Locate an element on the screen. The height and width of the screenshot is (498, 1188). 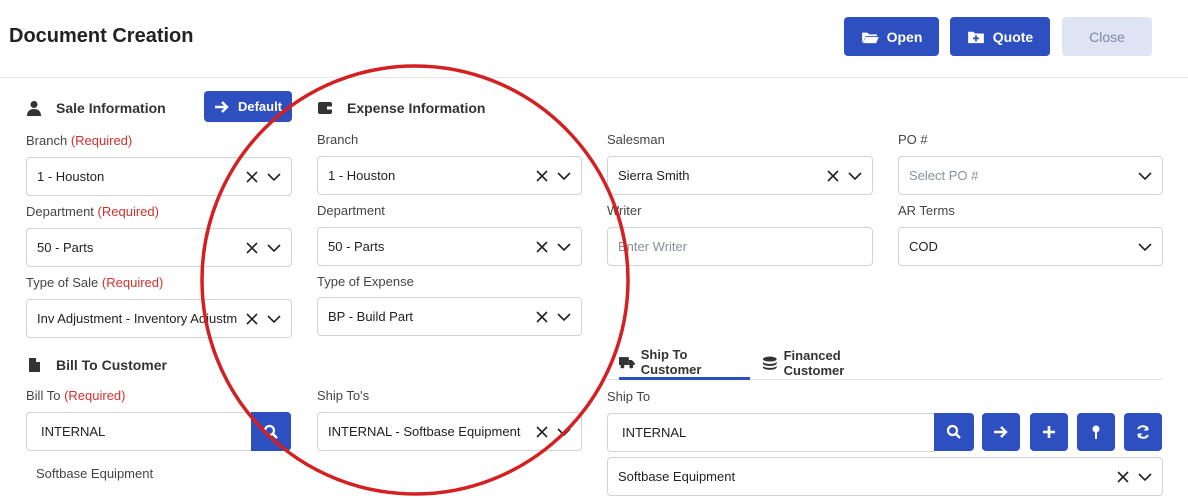
sale-department-label: Department (Required) is located at coordinates (92, 211).